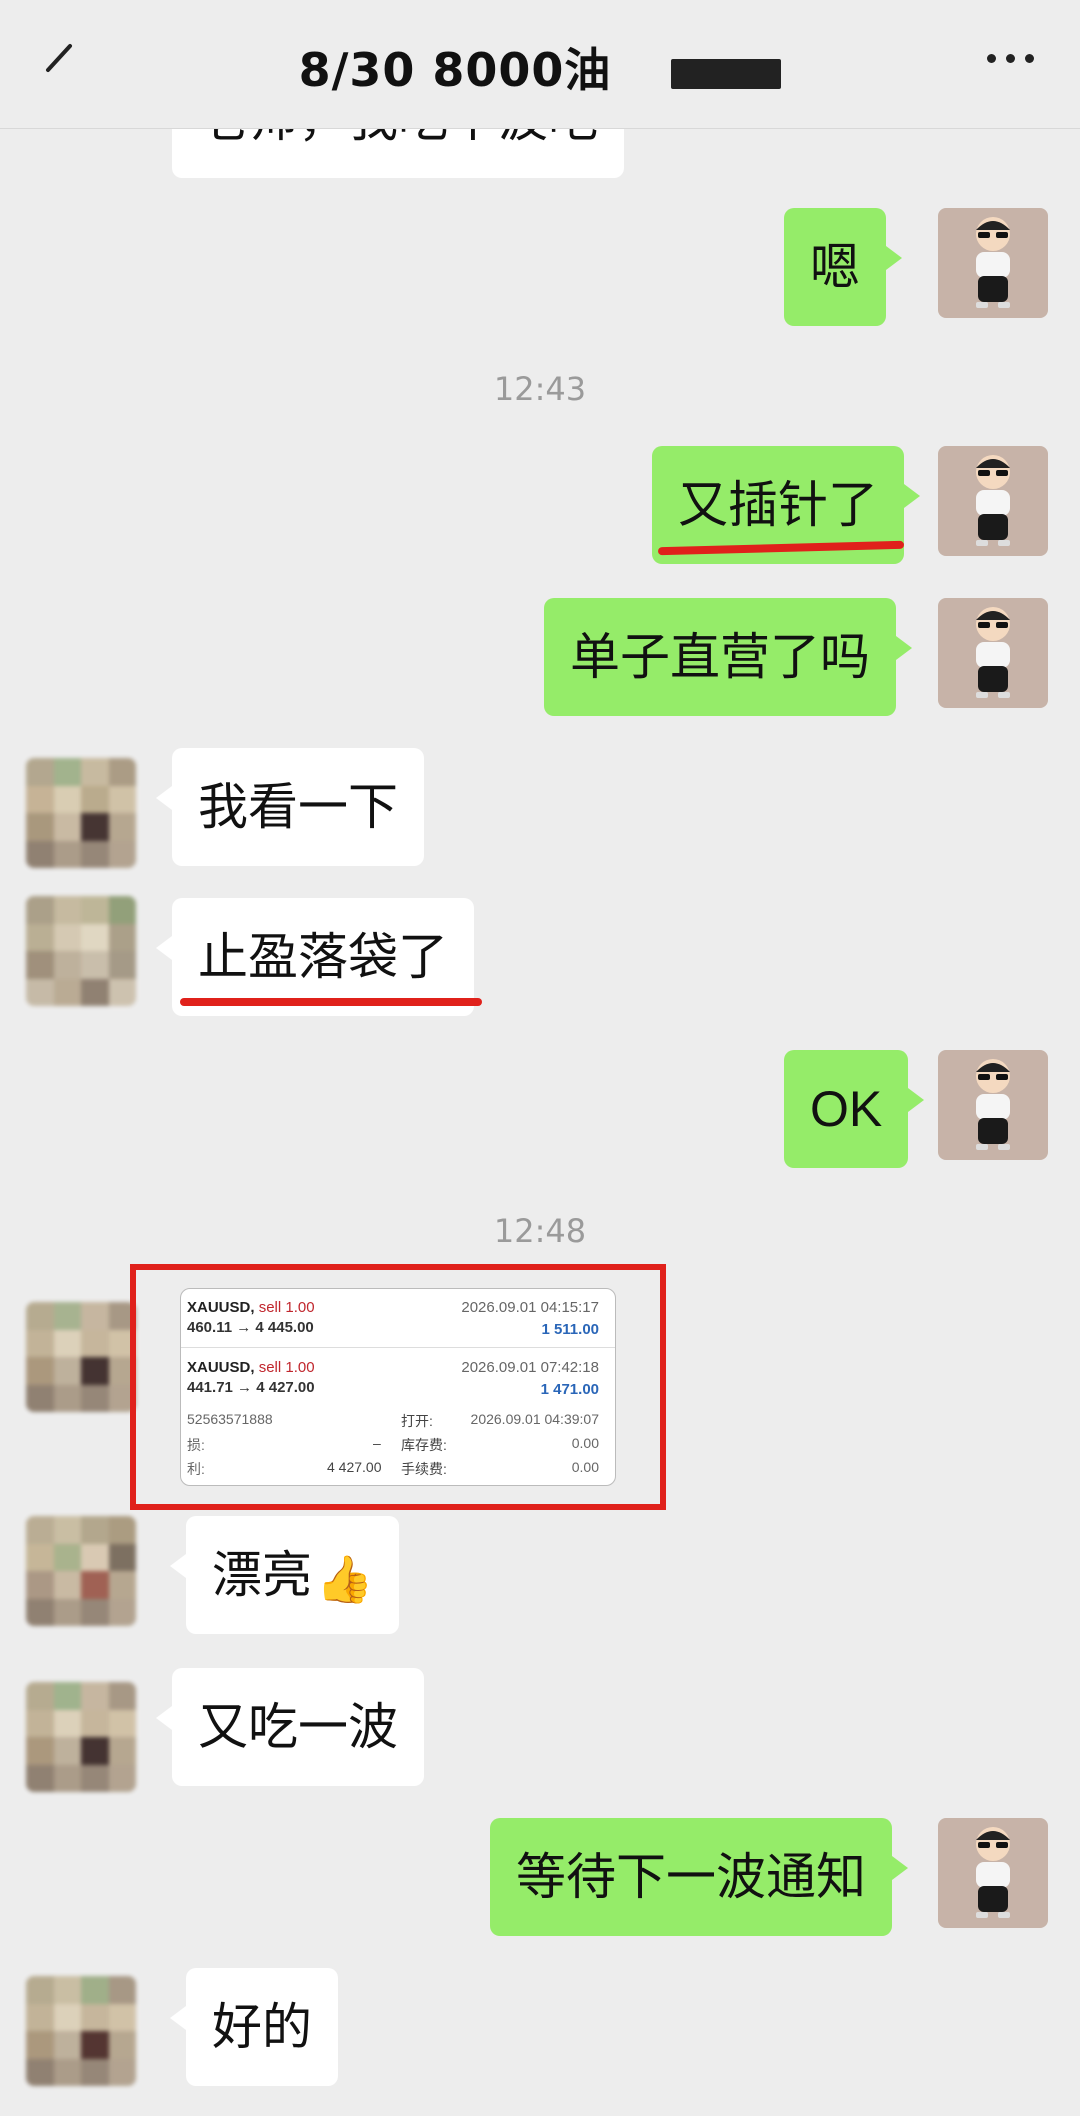 This screenshot has height=2116, width=1080. I want to click on red-underline-annotation, so click(331, 1002).